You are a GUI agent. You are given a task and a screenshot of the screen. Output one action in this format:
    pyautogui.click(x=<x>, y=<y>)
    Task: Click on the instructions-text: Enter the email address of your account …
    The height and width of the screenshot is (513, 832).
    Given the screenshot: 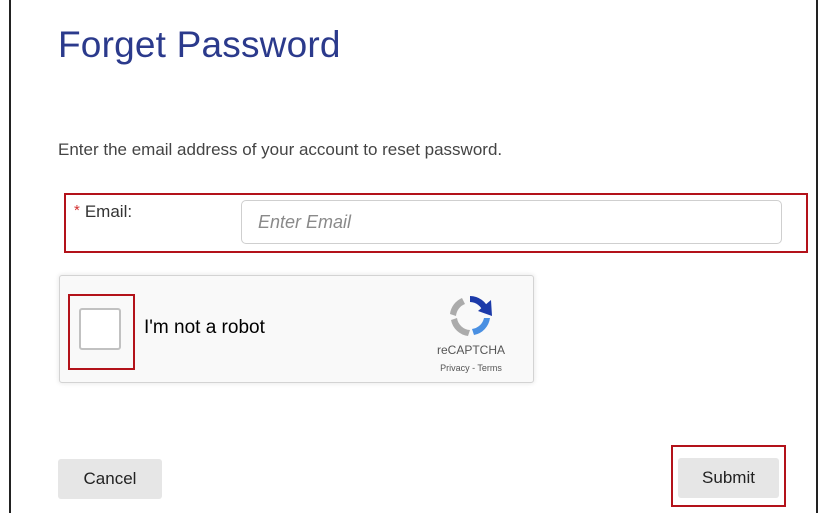 What is the action you would take?
    pyautogui.click(x=280, y=149)
    